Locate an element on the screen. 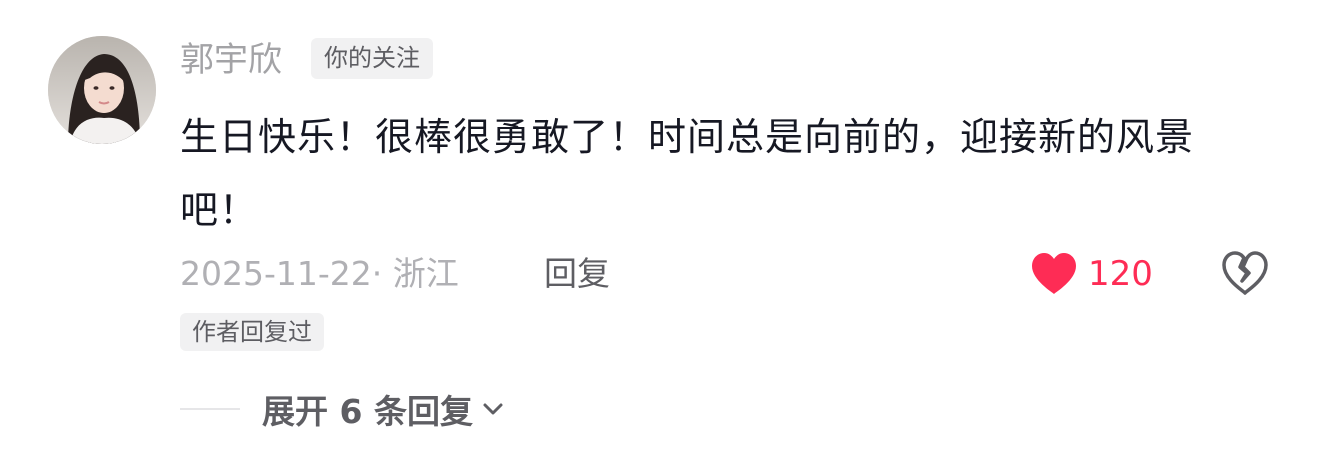  dislike-button is located at coordinates (1245, 274).